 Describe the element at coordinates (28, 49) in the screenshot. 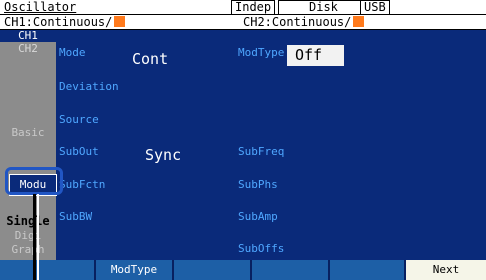

I see `tab-ch2: CH2` at that location.